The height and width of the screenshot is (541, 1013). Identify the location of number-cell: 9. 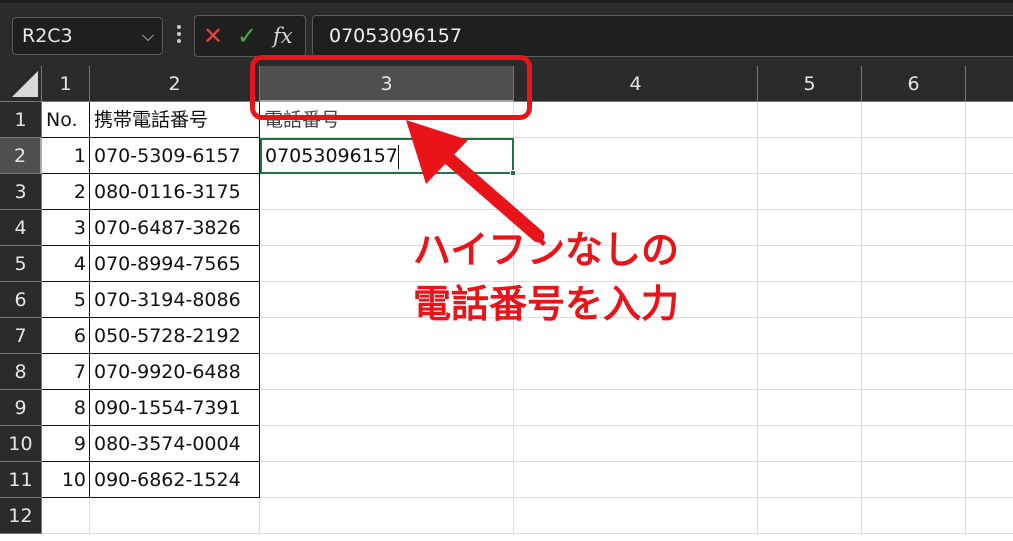
(66, 444).